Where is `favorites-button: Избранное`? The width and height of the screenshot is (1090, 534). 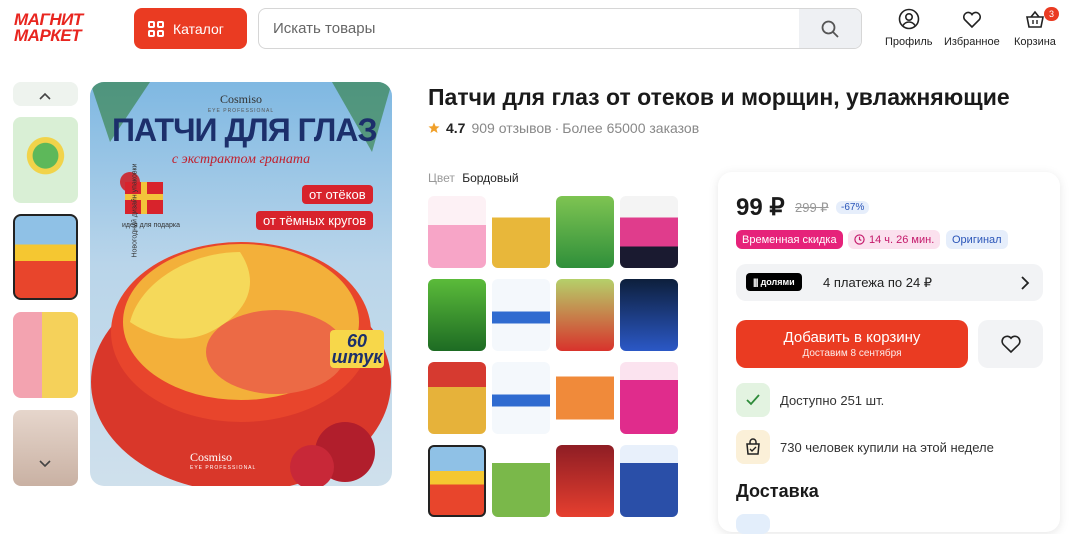 favorites-button: Избранное is located at coordinates (972, 28).